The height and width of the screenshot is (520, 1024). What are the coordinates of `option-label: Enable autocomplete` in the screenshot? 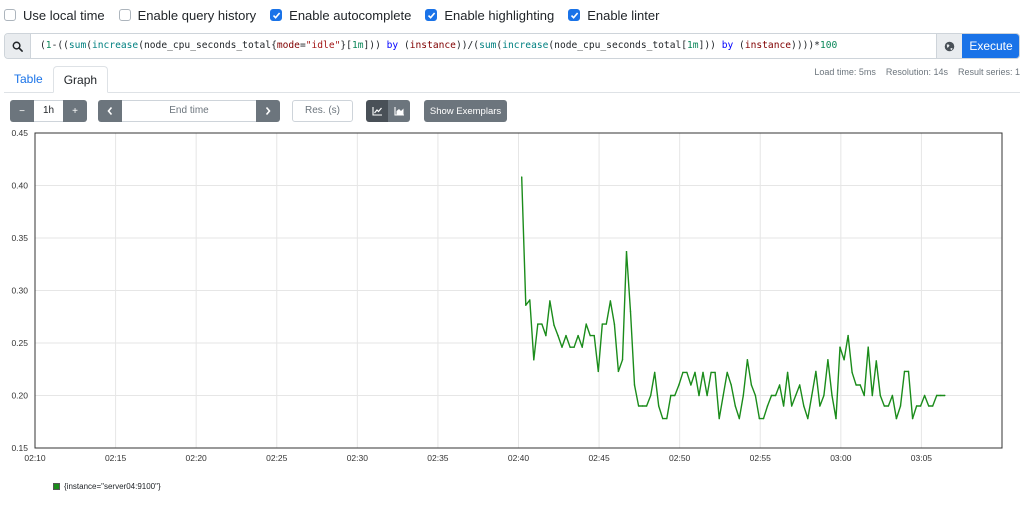 It's located at (350, 15).